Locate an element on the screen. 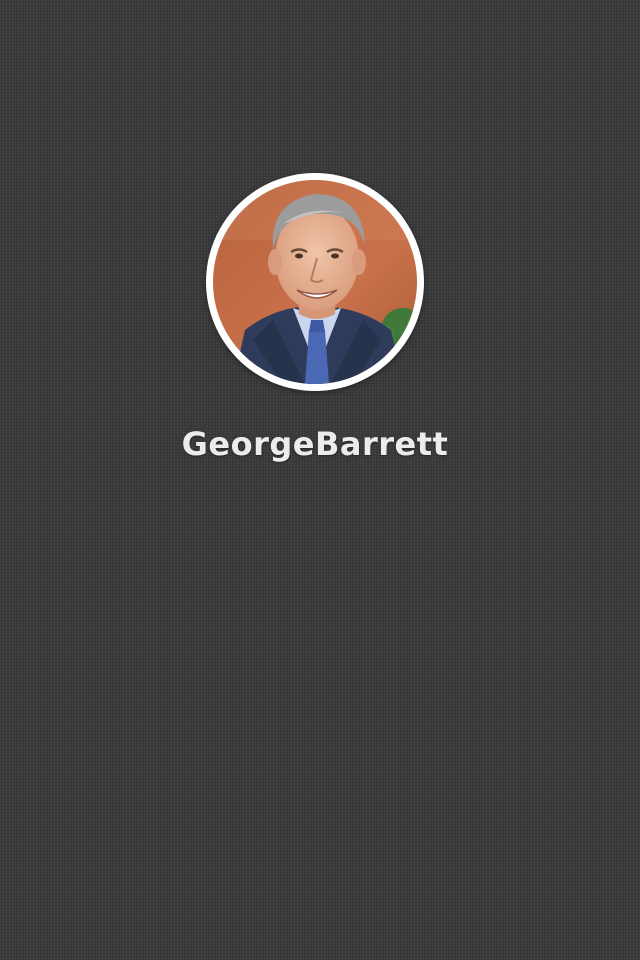  profile-name: GeorgeBarrett is located at coordinates (315, 444).